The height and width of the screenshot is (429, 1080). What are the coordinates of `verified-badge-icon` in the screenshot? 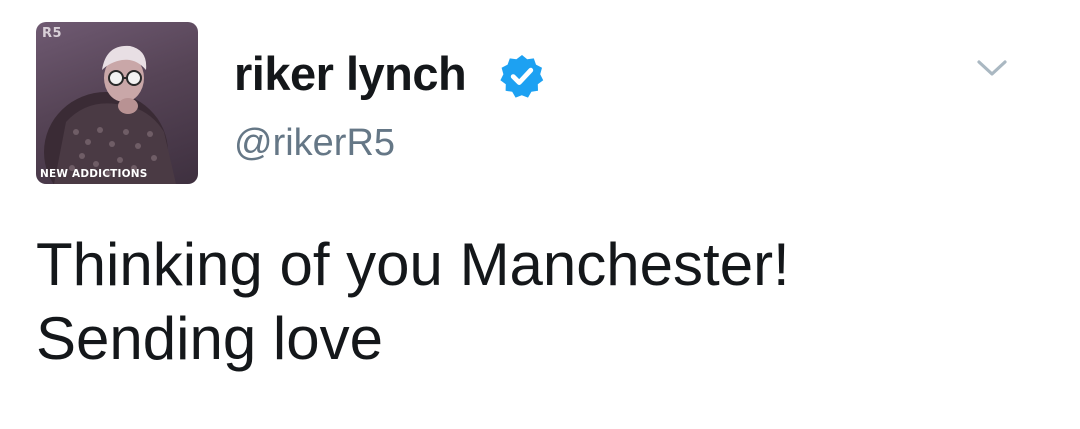 It's located at (522, 76).